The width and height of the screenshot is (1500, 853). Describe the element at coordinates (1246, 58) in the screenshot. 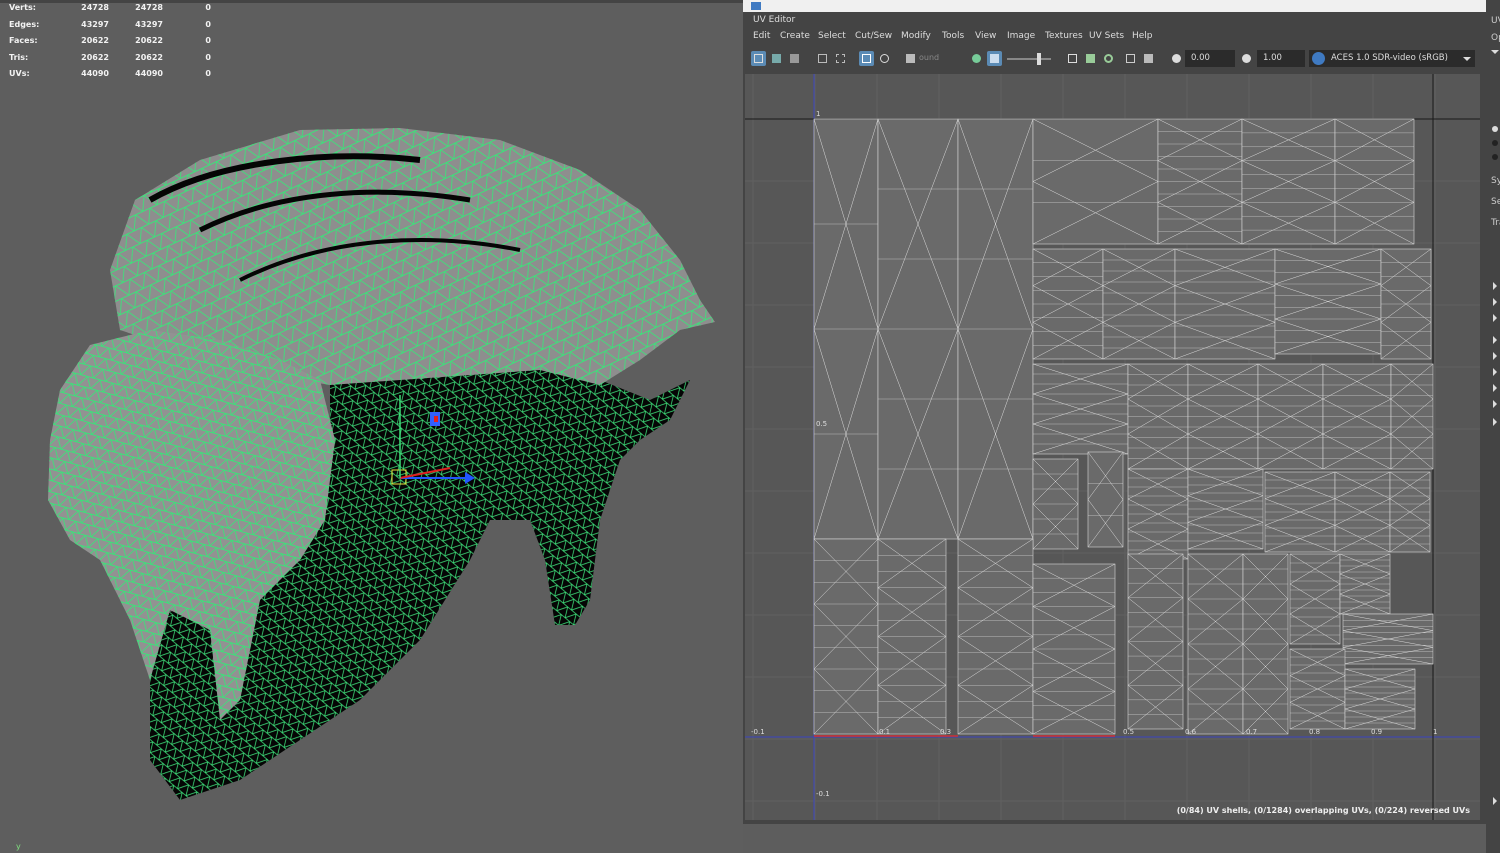

I see `gamma-icon` at that location.